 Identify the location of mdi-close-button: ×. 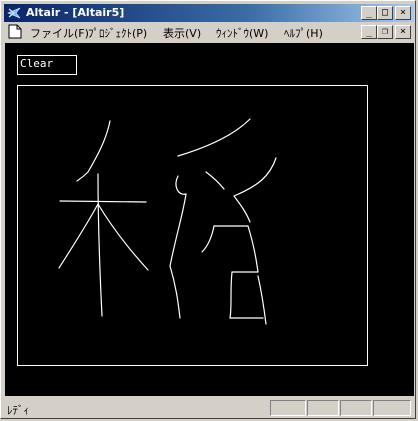
(403, 32).